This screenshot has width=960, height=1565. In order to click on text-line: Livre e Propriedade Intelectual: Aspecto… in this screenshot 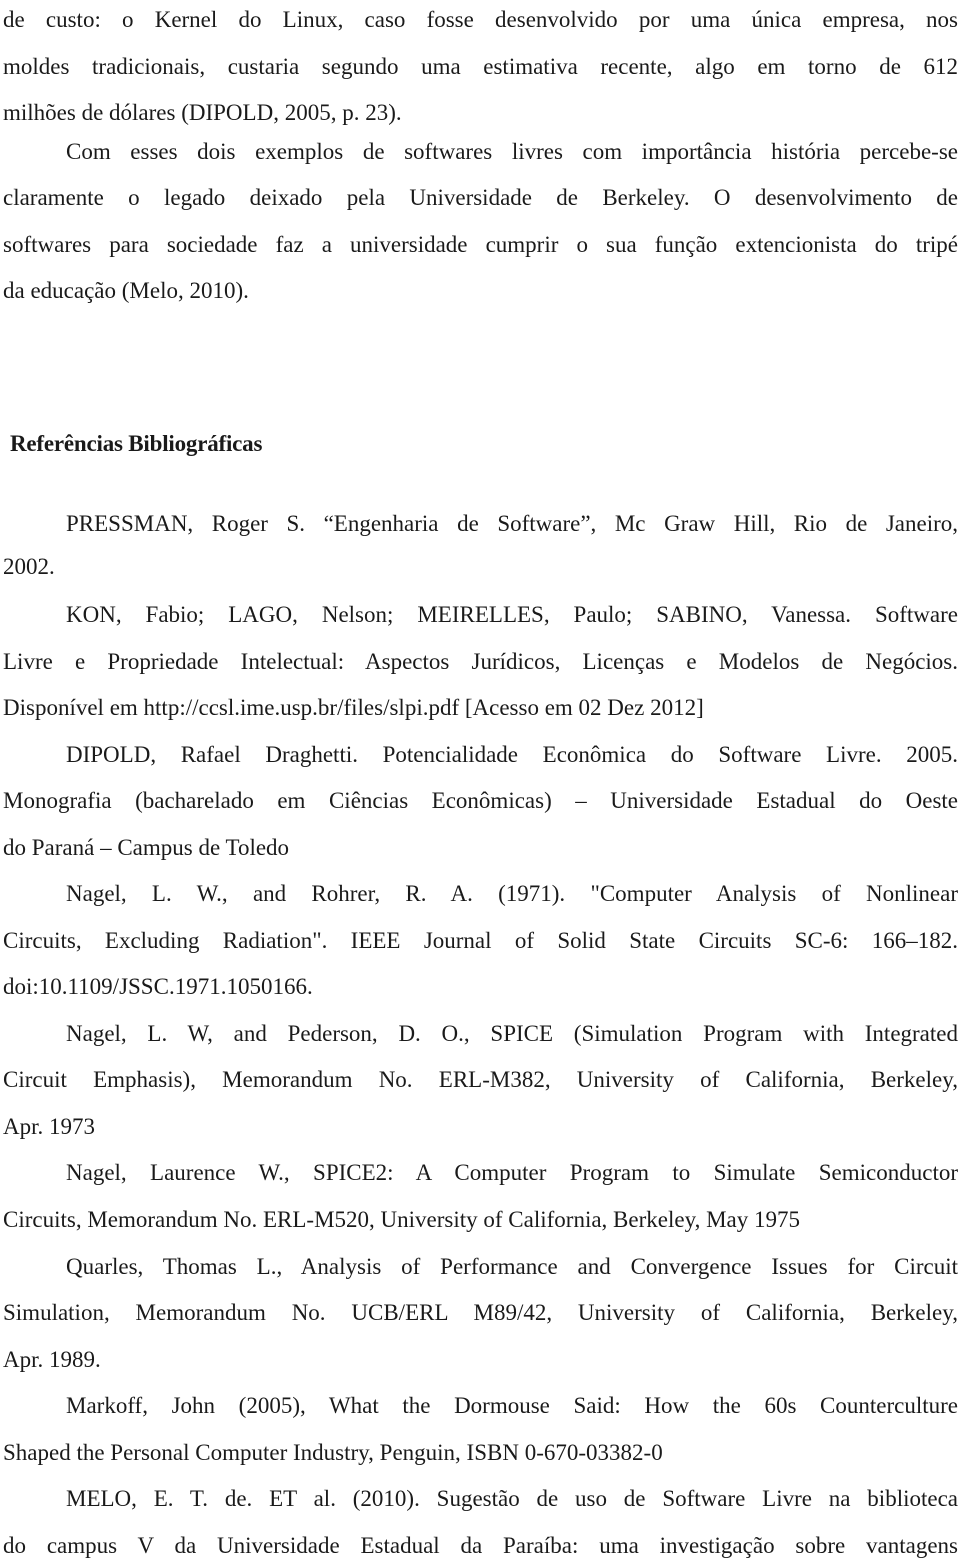, I will do `click(480, 661)`.